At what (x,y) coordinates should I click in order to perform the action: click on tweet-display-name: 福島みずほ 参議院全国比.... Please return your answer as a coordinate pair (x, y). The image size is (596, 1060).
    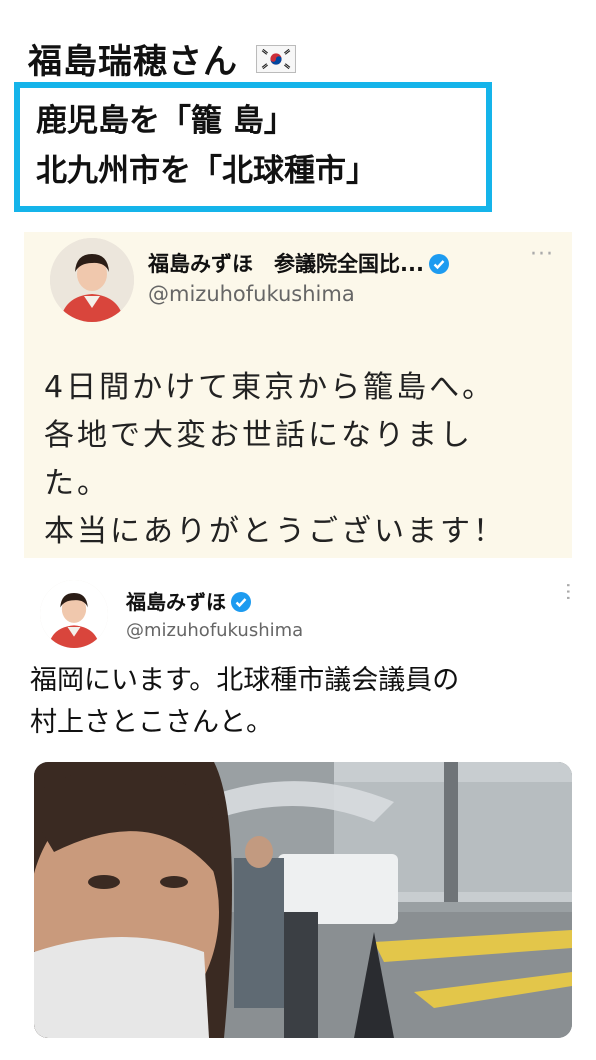
    Looking at the image, I should click on (299, 263).